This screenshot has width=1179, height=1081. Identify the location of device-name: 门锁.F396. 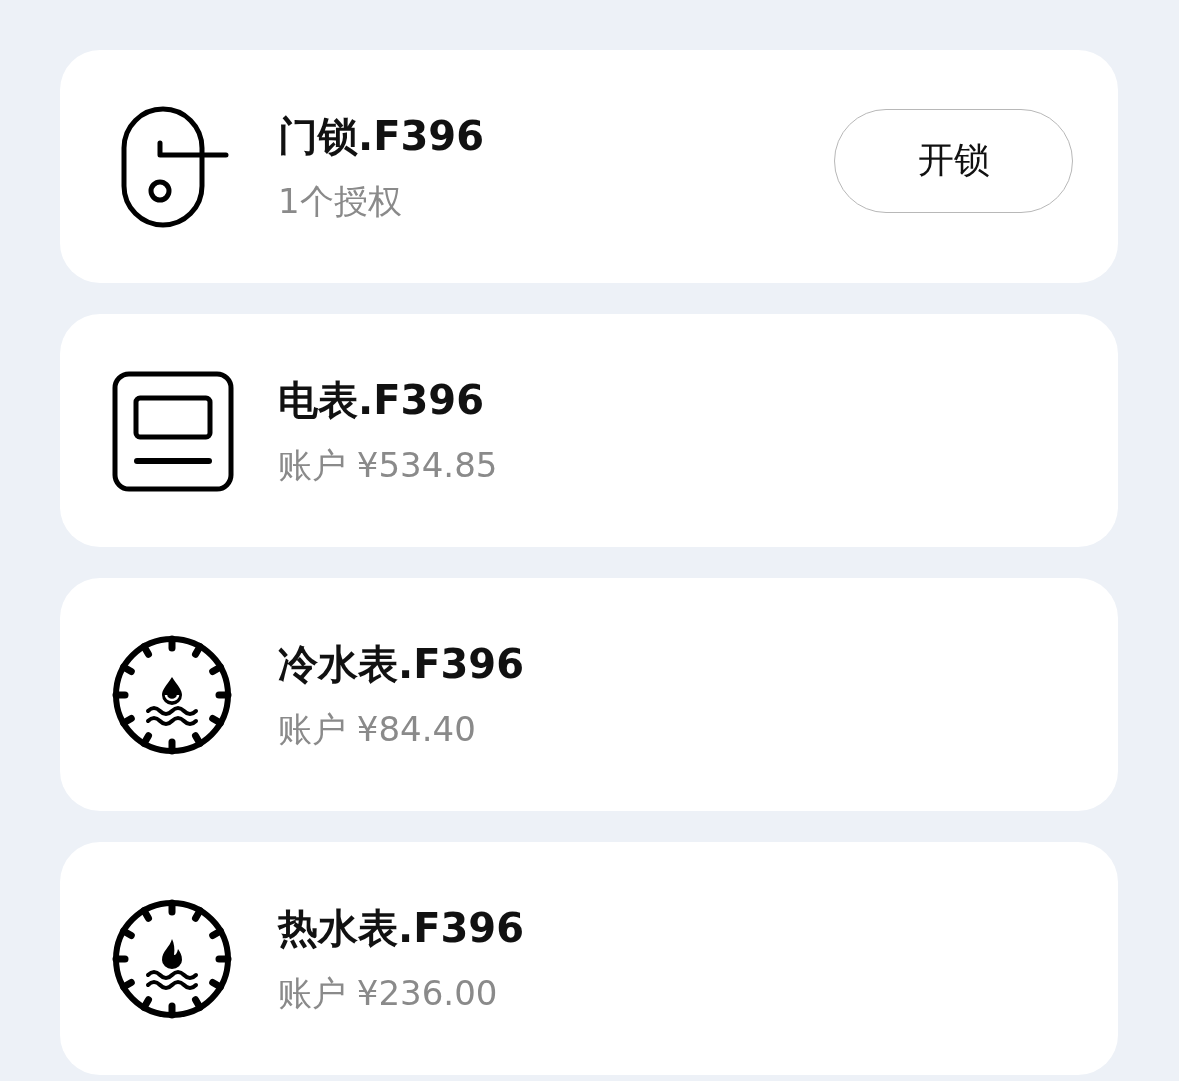
(381, 135).